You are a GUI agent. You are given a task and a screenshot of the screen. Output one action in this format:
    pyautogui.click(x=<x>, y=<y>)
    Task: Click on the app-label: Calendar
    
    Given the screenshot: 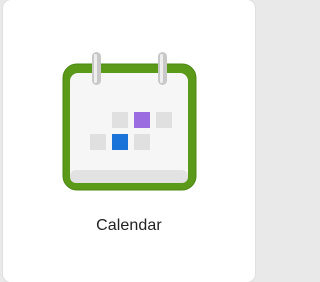 What is the action you would take?
    pyautogui.click(x=129, y=225)
    